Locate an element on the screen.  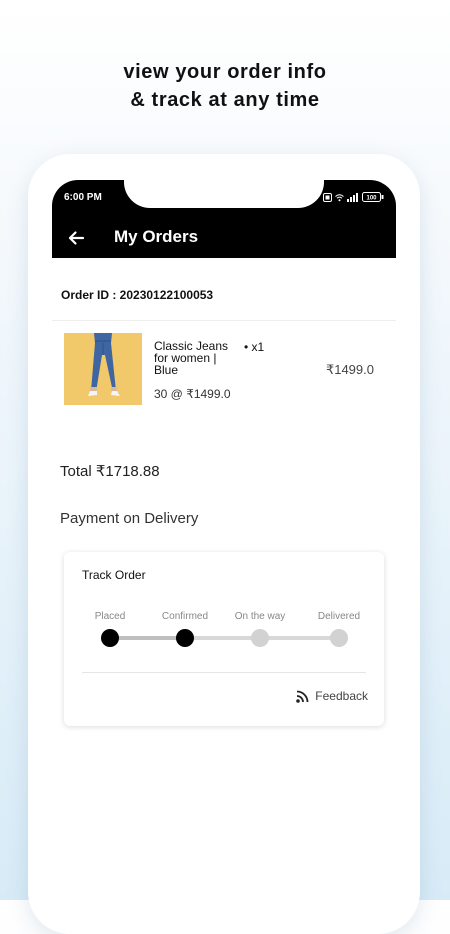
feedback-button: Feedback is located at coordinates (332, 696).